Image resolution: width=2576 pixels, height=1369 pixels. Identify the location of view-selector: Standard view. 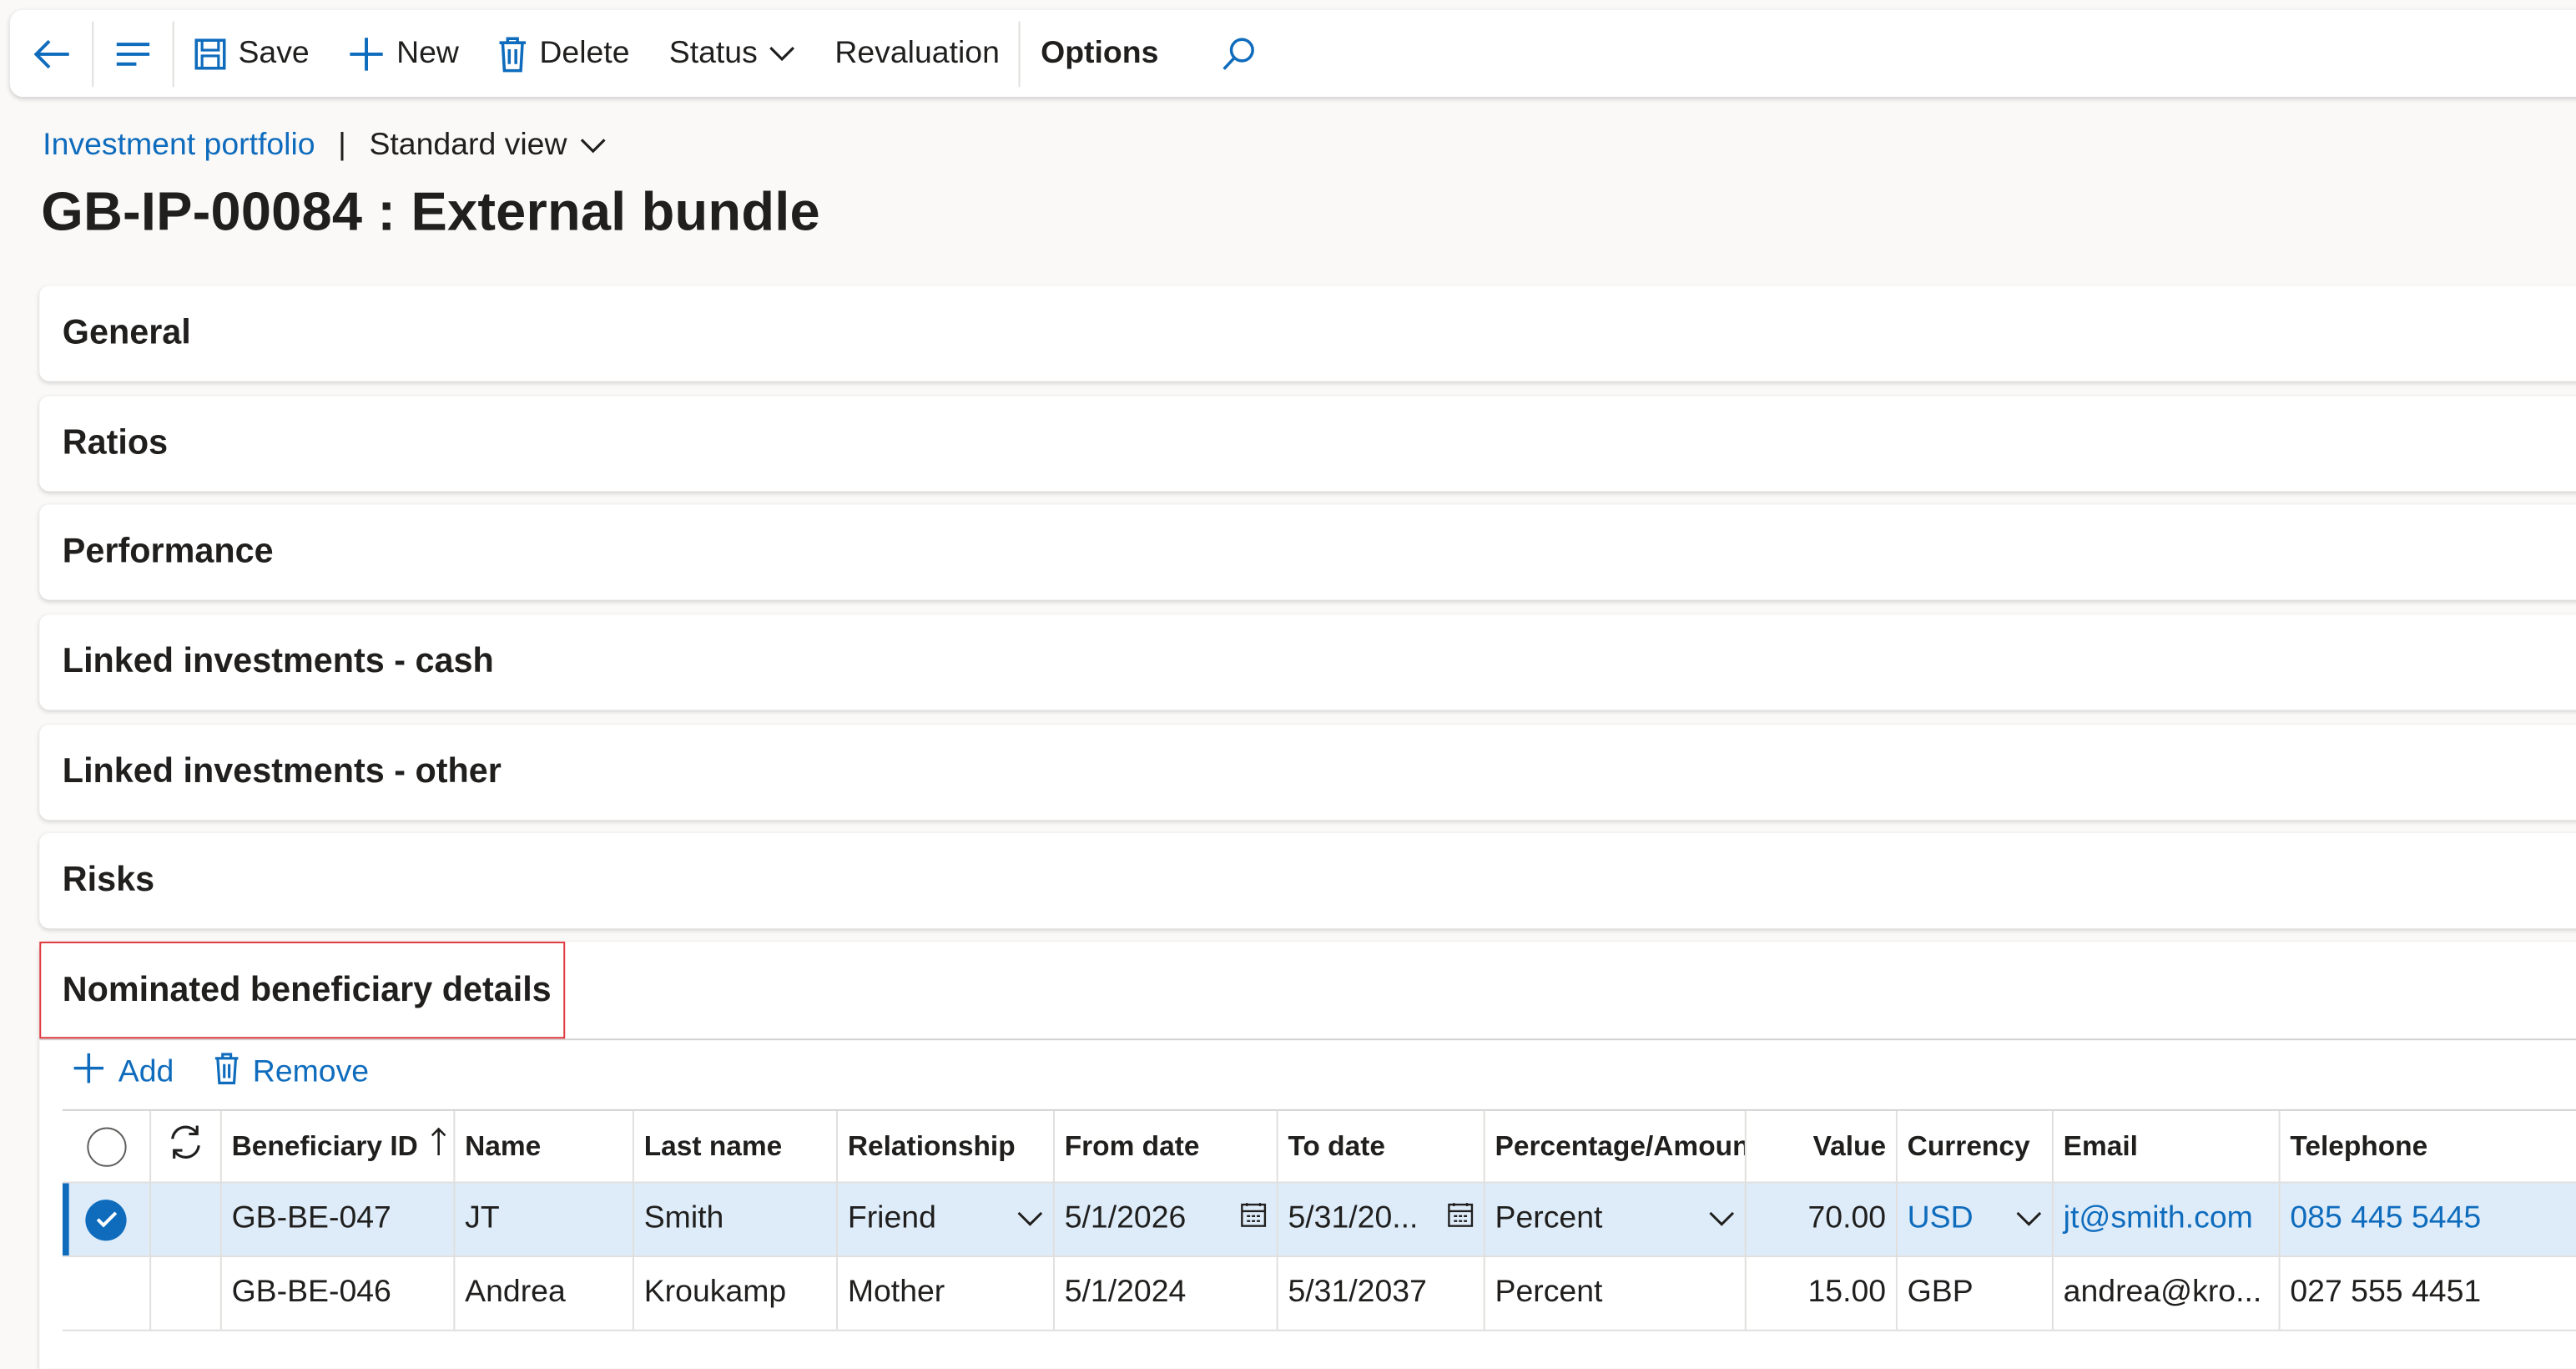
(487, 146).